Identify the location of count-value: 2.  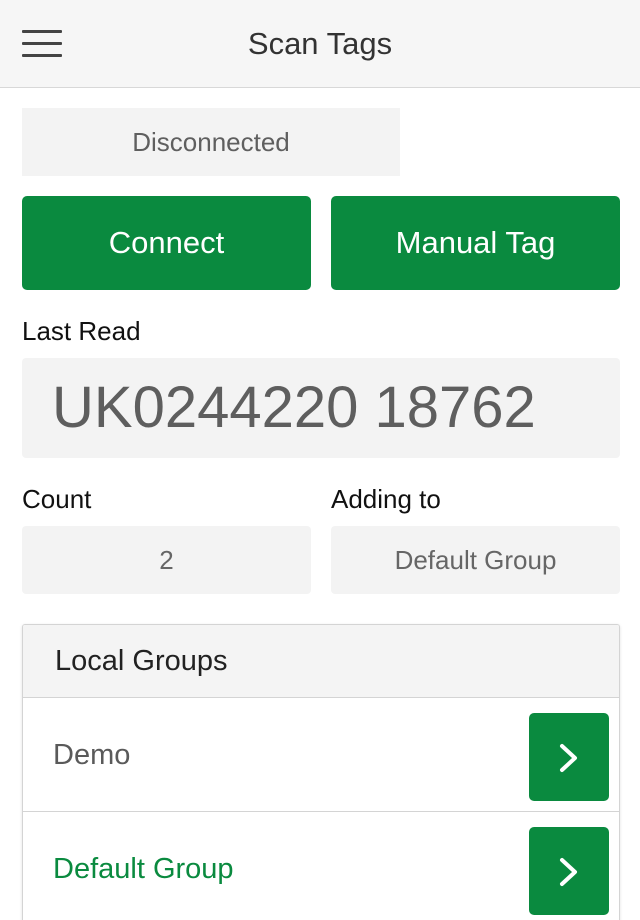
(166, 560).